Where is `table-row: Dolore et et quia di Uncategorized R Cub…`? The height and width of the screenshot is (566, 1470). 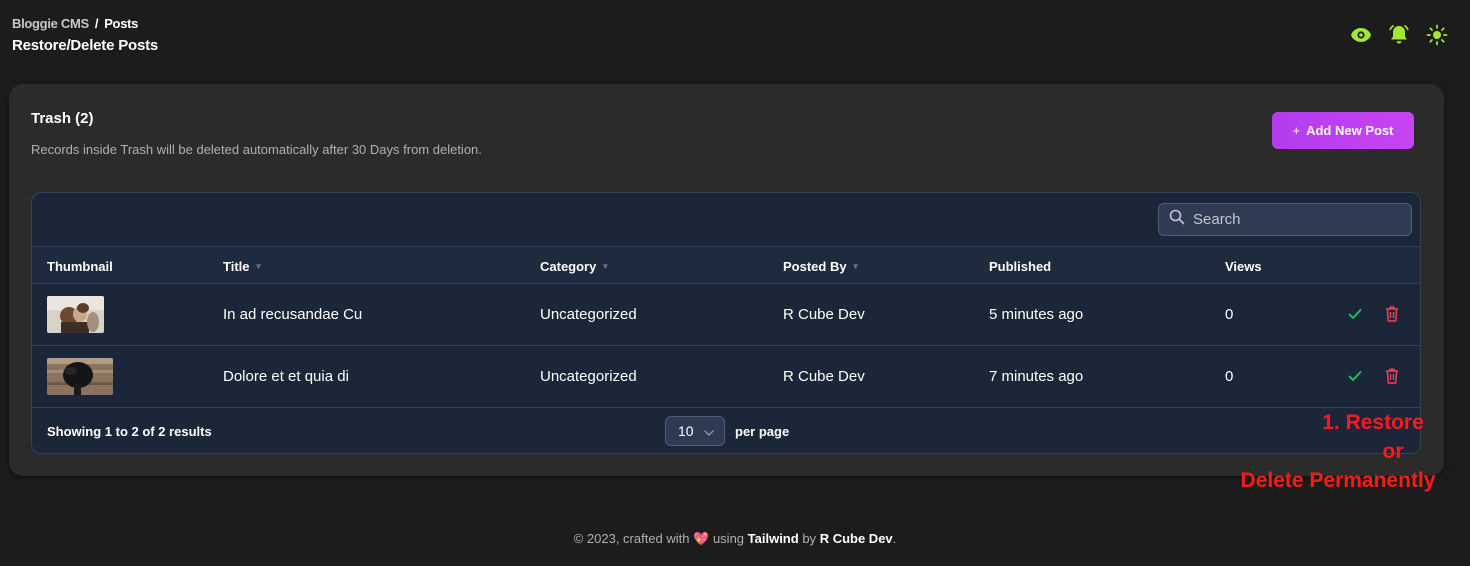
table-row: Dolore et et quia di Uncategorized R Cub… is located at coordinates (726, 377).